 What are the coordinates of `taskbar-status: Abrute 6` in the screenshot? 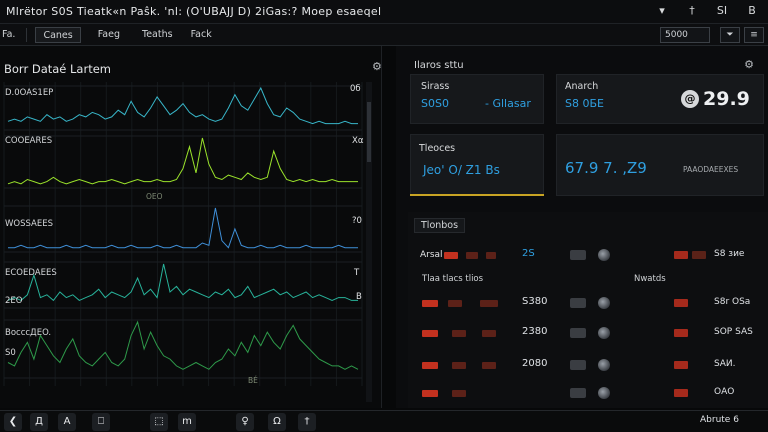 It's located at (719, 420).